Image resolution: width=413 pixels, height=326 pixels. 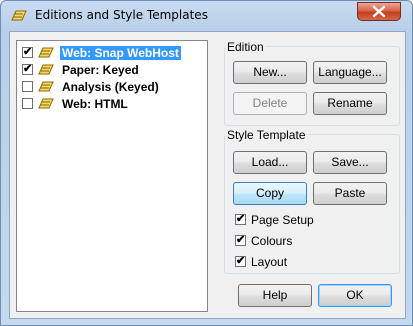 I want to click on edition-label: Web: HTML, so click(x=95, y=104).